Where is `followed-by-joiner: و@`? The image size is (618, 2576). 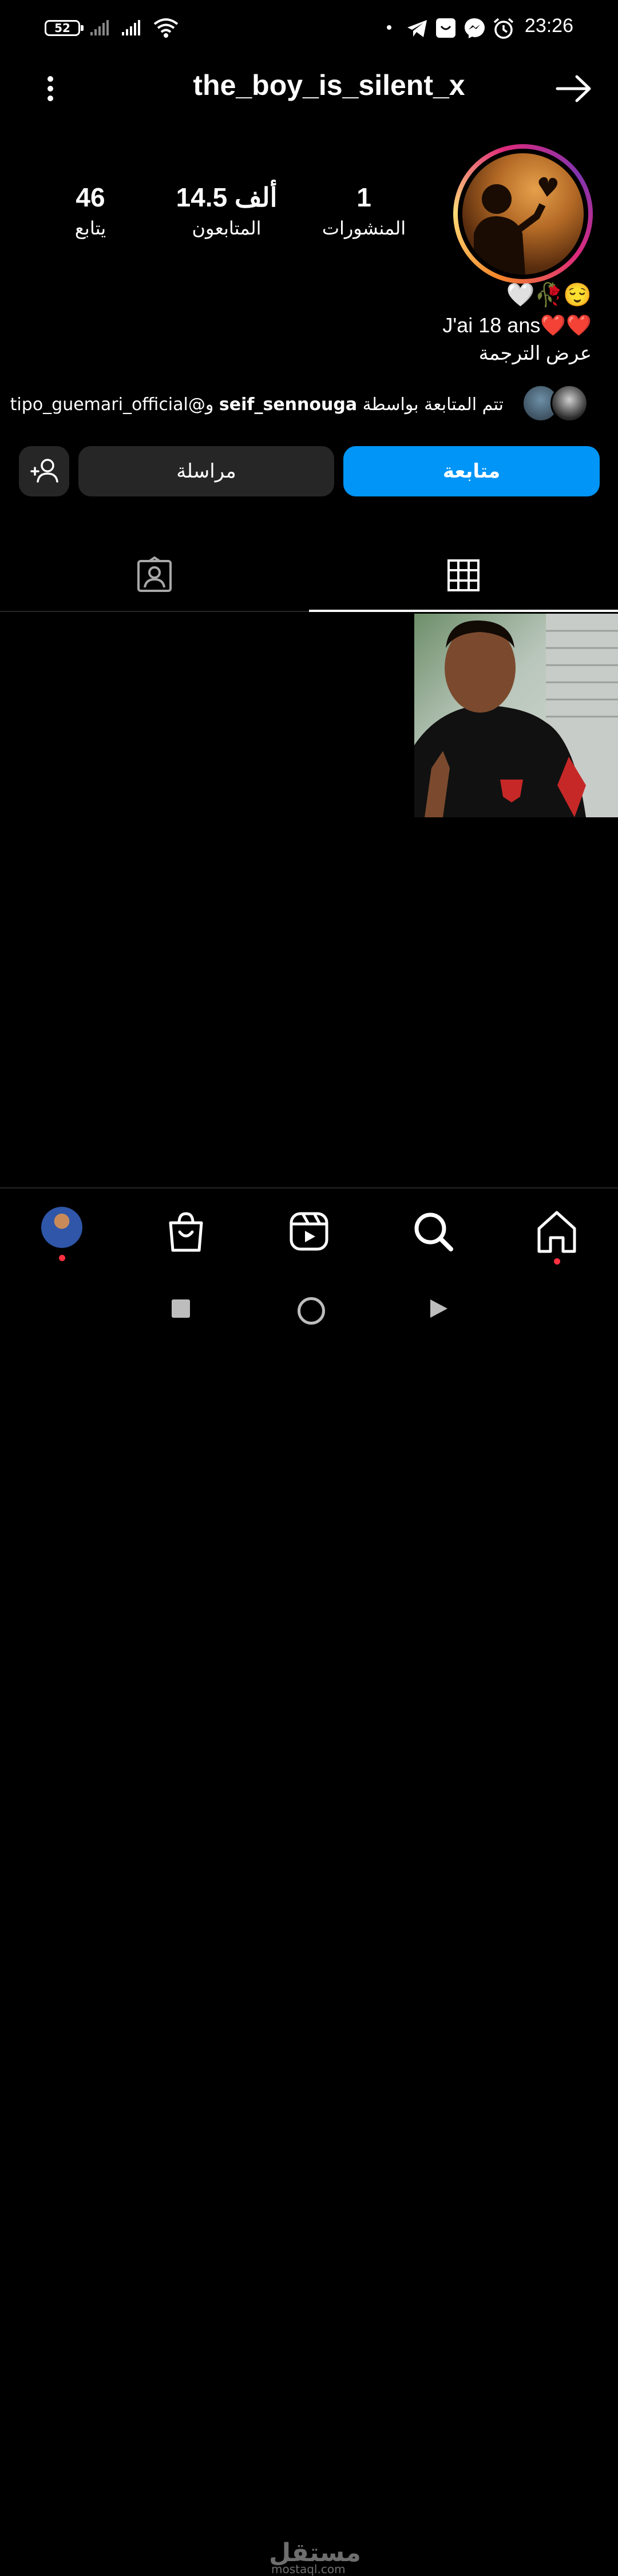
followed-by-joiner: و@ is located at coordinates (201, 405).